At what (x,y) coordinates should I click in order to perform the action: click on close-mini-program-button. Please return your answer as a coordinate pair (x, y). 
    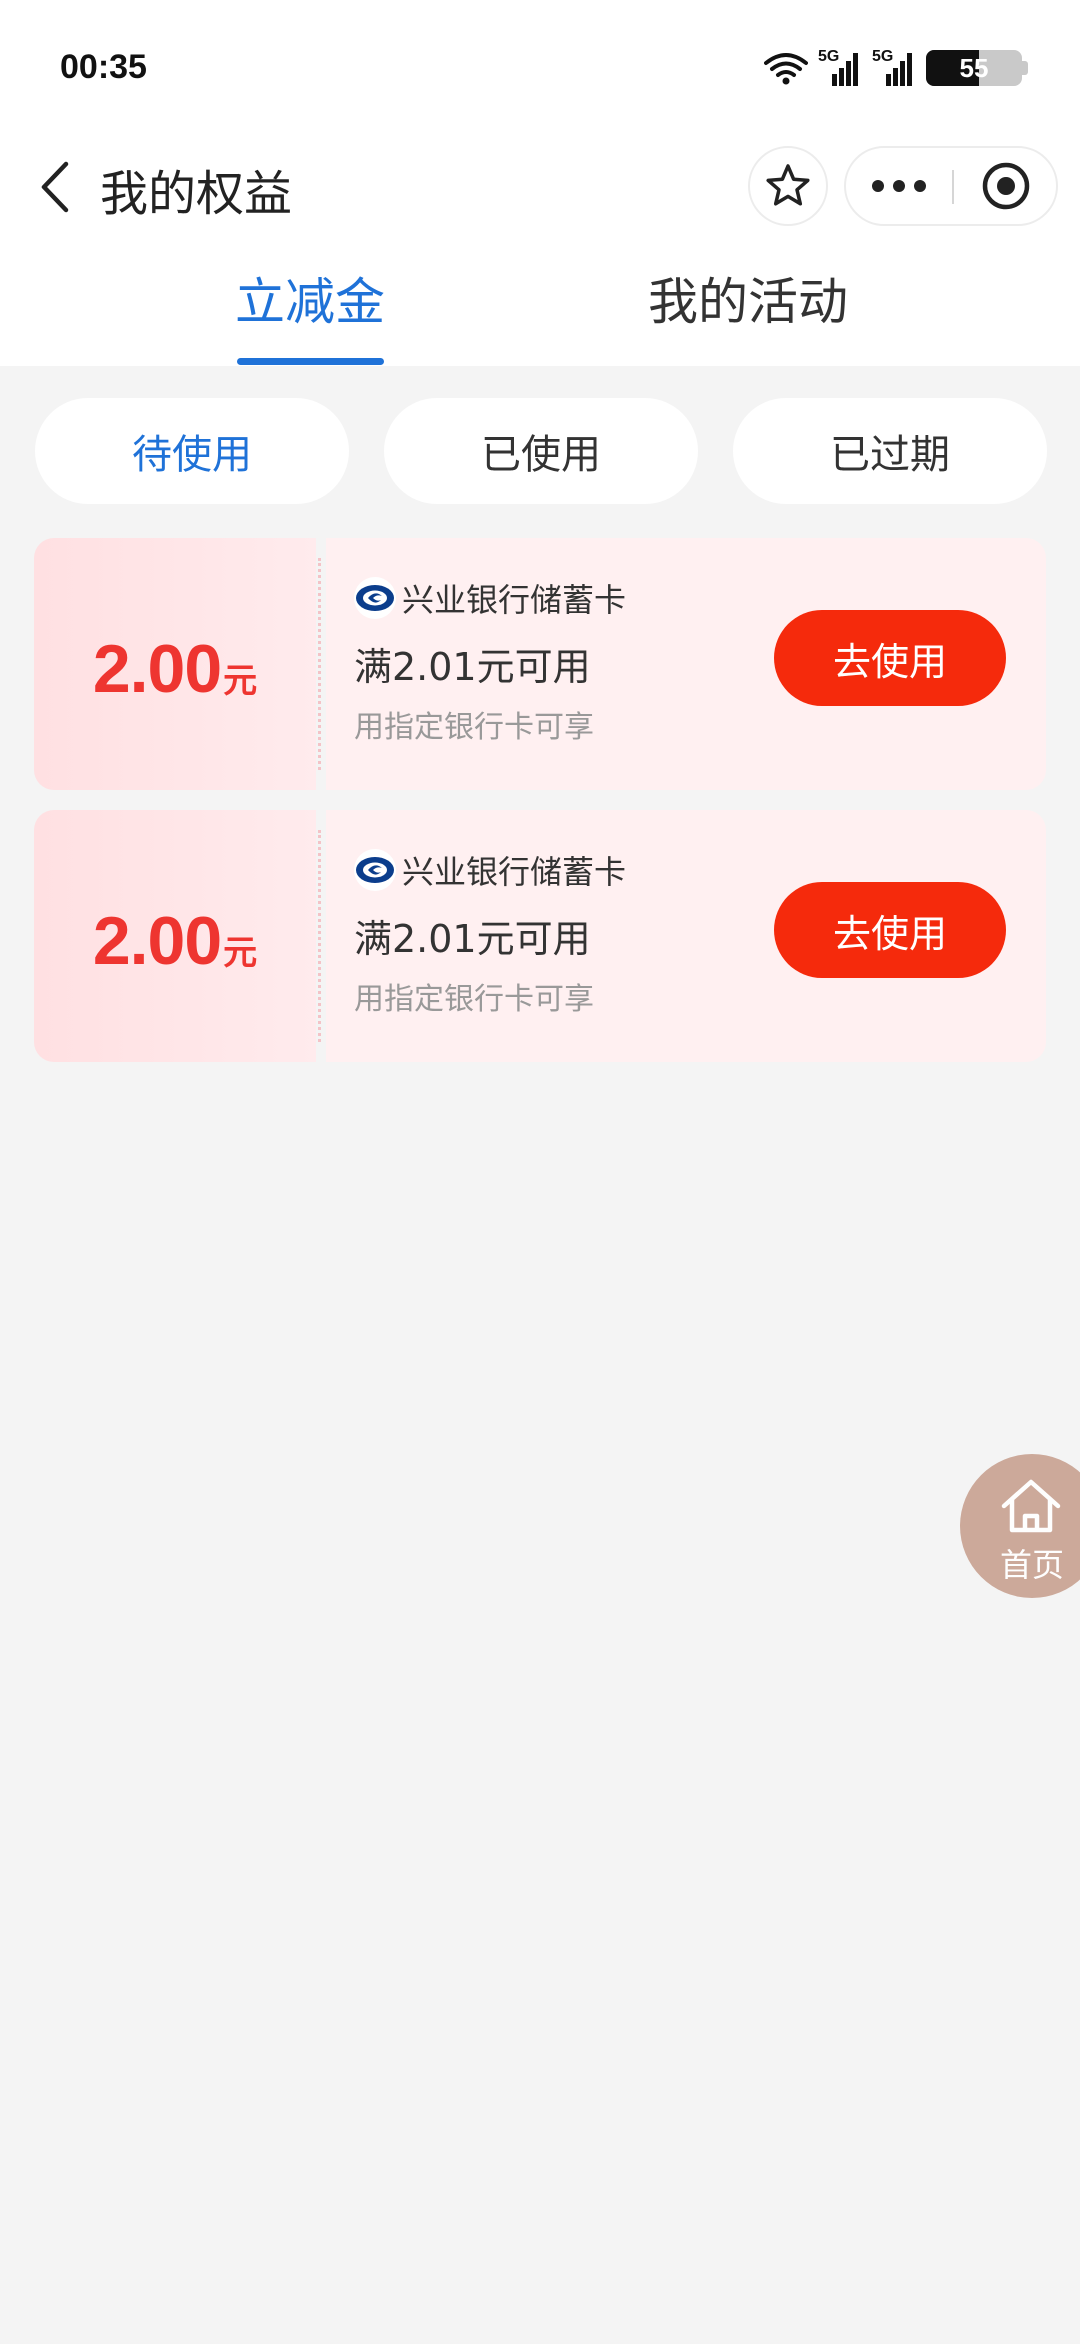
    Looking at the image, I should click on (1006, 186).